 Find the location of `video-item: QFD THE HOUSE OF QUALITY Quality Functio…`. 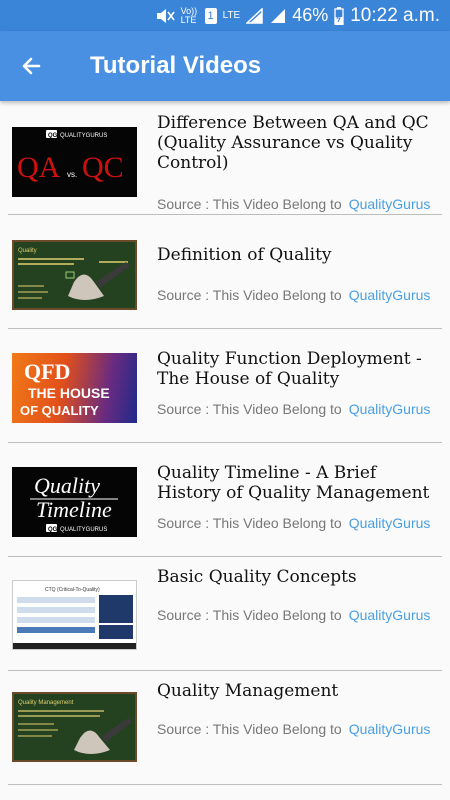

video-item: QFD THE HOUSE OF QUALITY Quality Functio… is located at coordinates (225, 386).